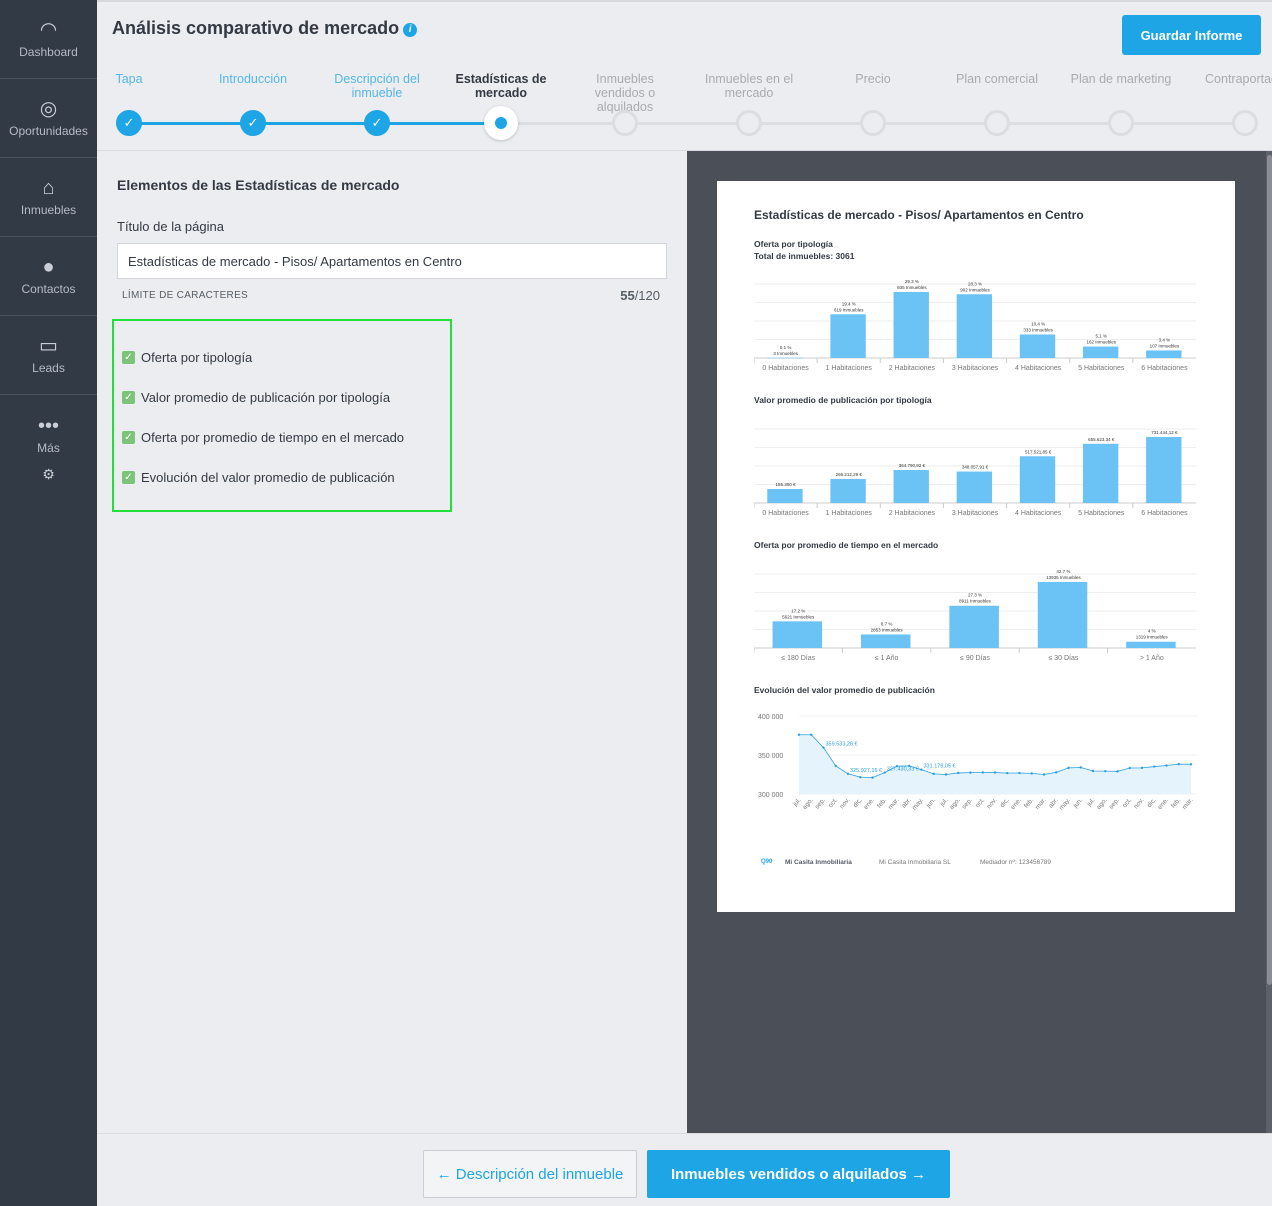  I want to click on settings-button: ⚙, so click(48, 474).